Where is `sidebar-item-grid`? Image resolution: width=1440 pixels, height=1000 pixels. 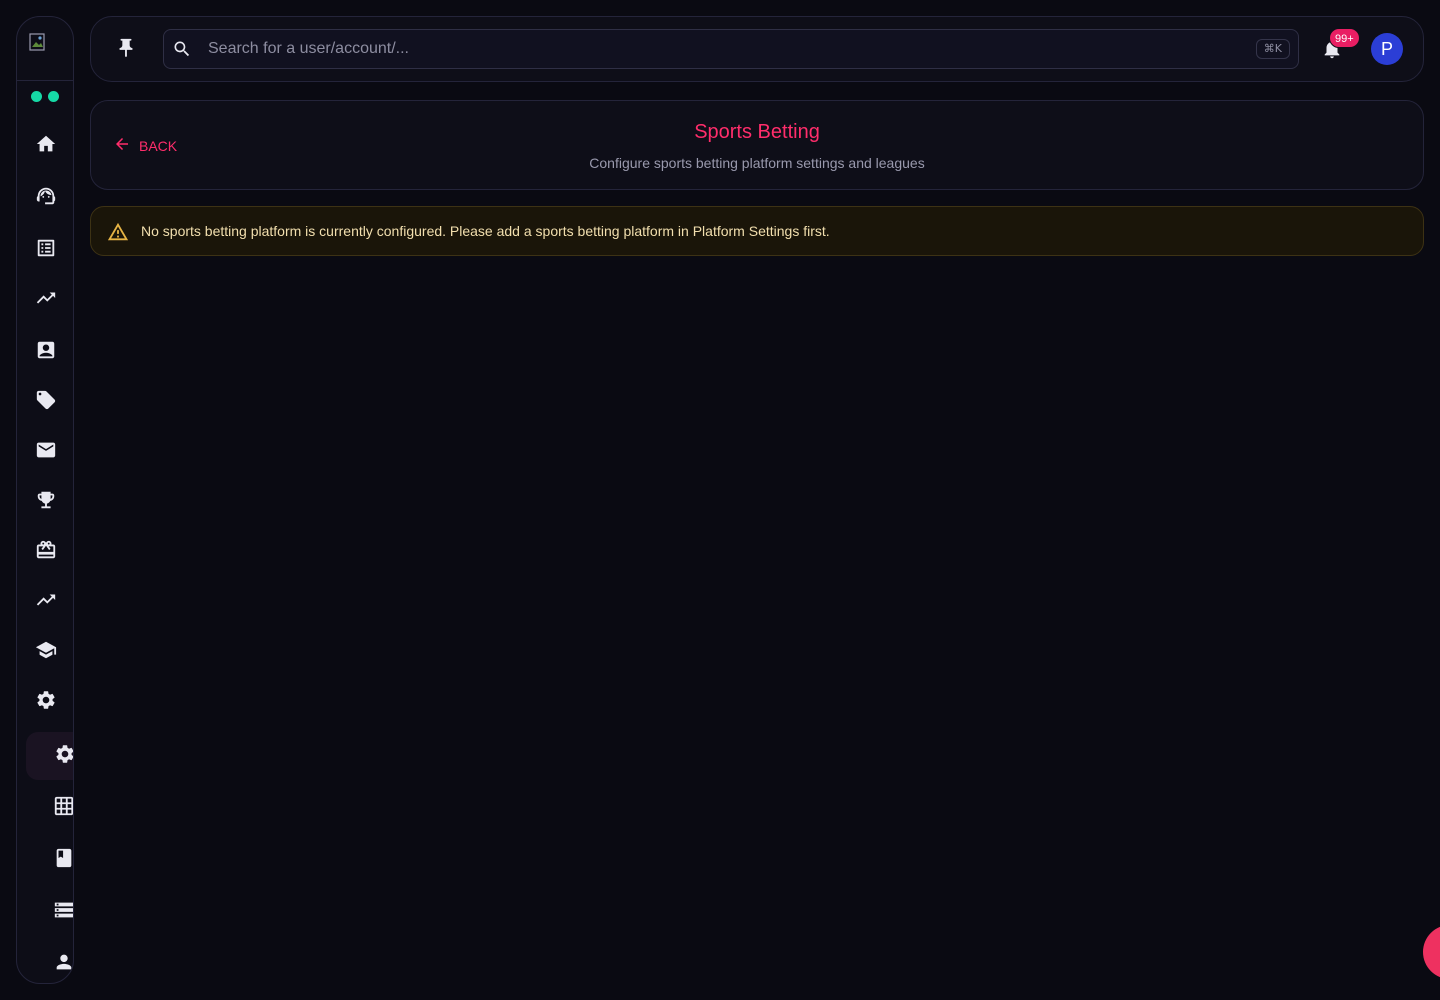 sidebar-item-grid is located at coordinates (59, 808).